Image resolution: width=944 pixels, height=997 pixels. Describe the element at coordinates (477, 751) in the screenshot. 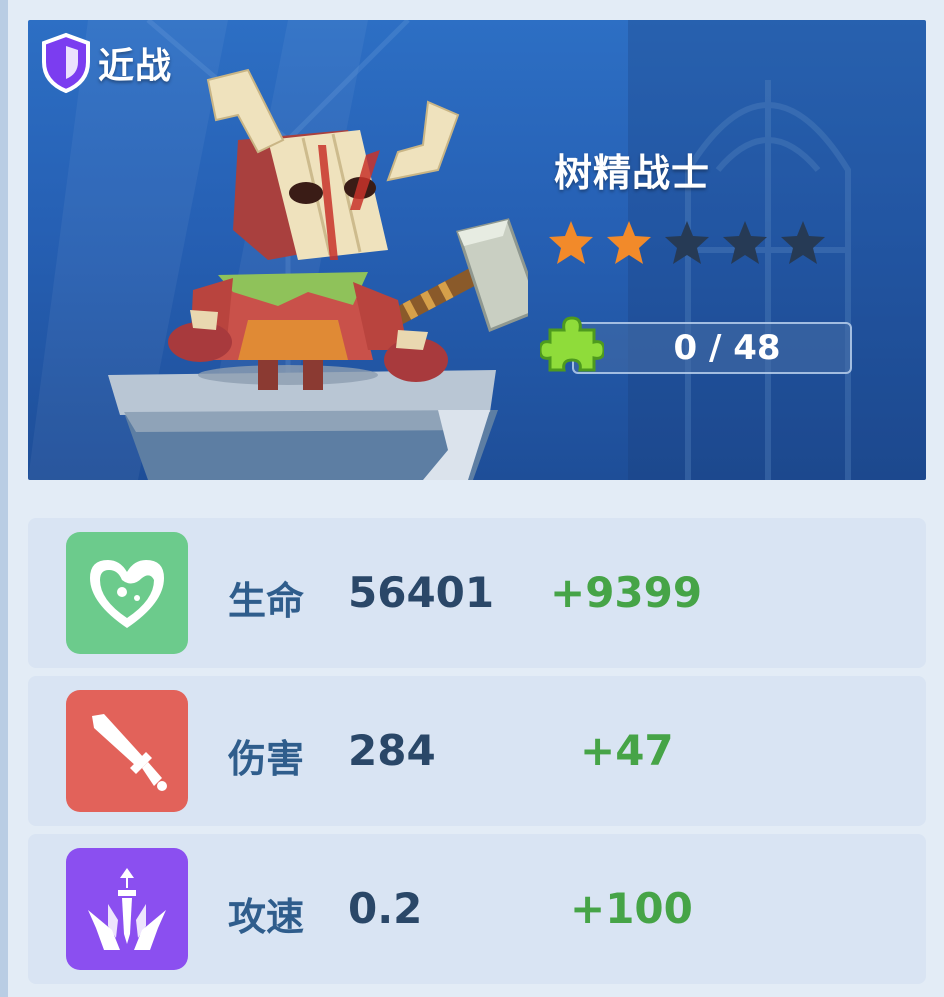

I see `stat-row-damage: 伤害 284 +47` at that location.